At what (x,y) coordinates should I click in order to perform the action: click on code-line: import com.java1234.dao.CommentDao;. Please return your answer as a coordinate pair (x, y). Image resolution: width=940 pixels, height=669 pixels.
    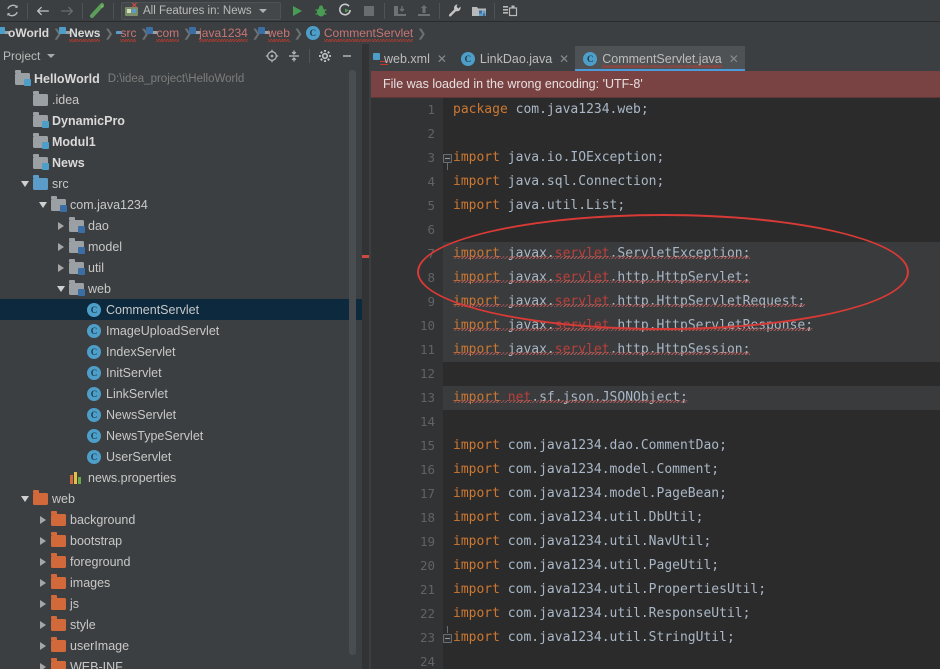
    Looking at the image, I should click on (691, 446).